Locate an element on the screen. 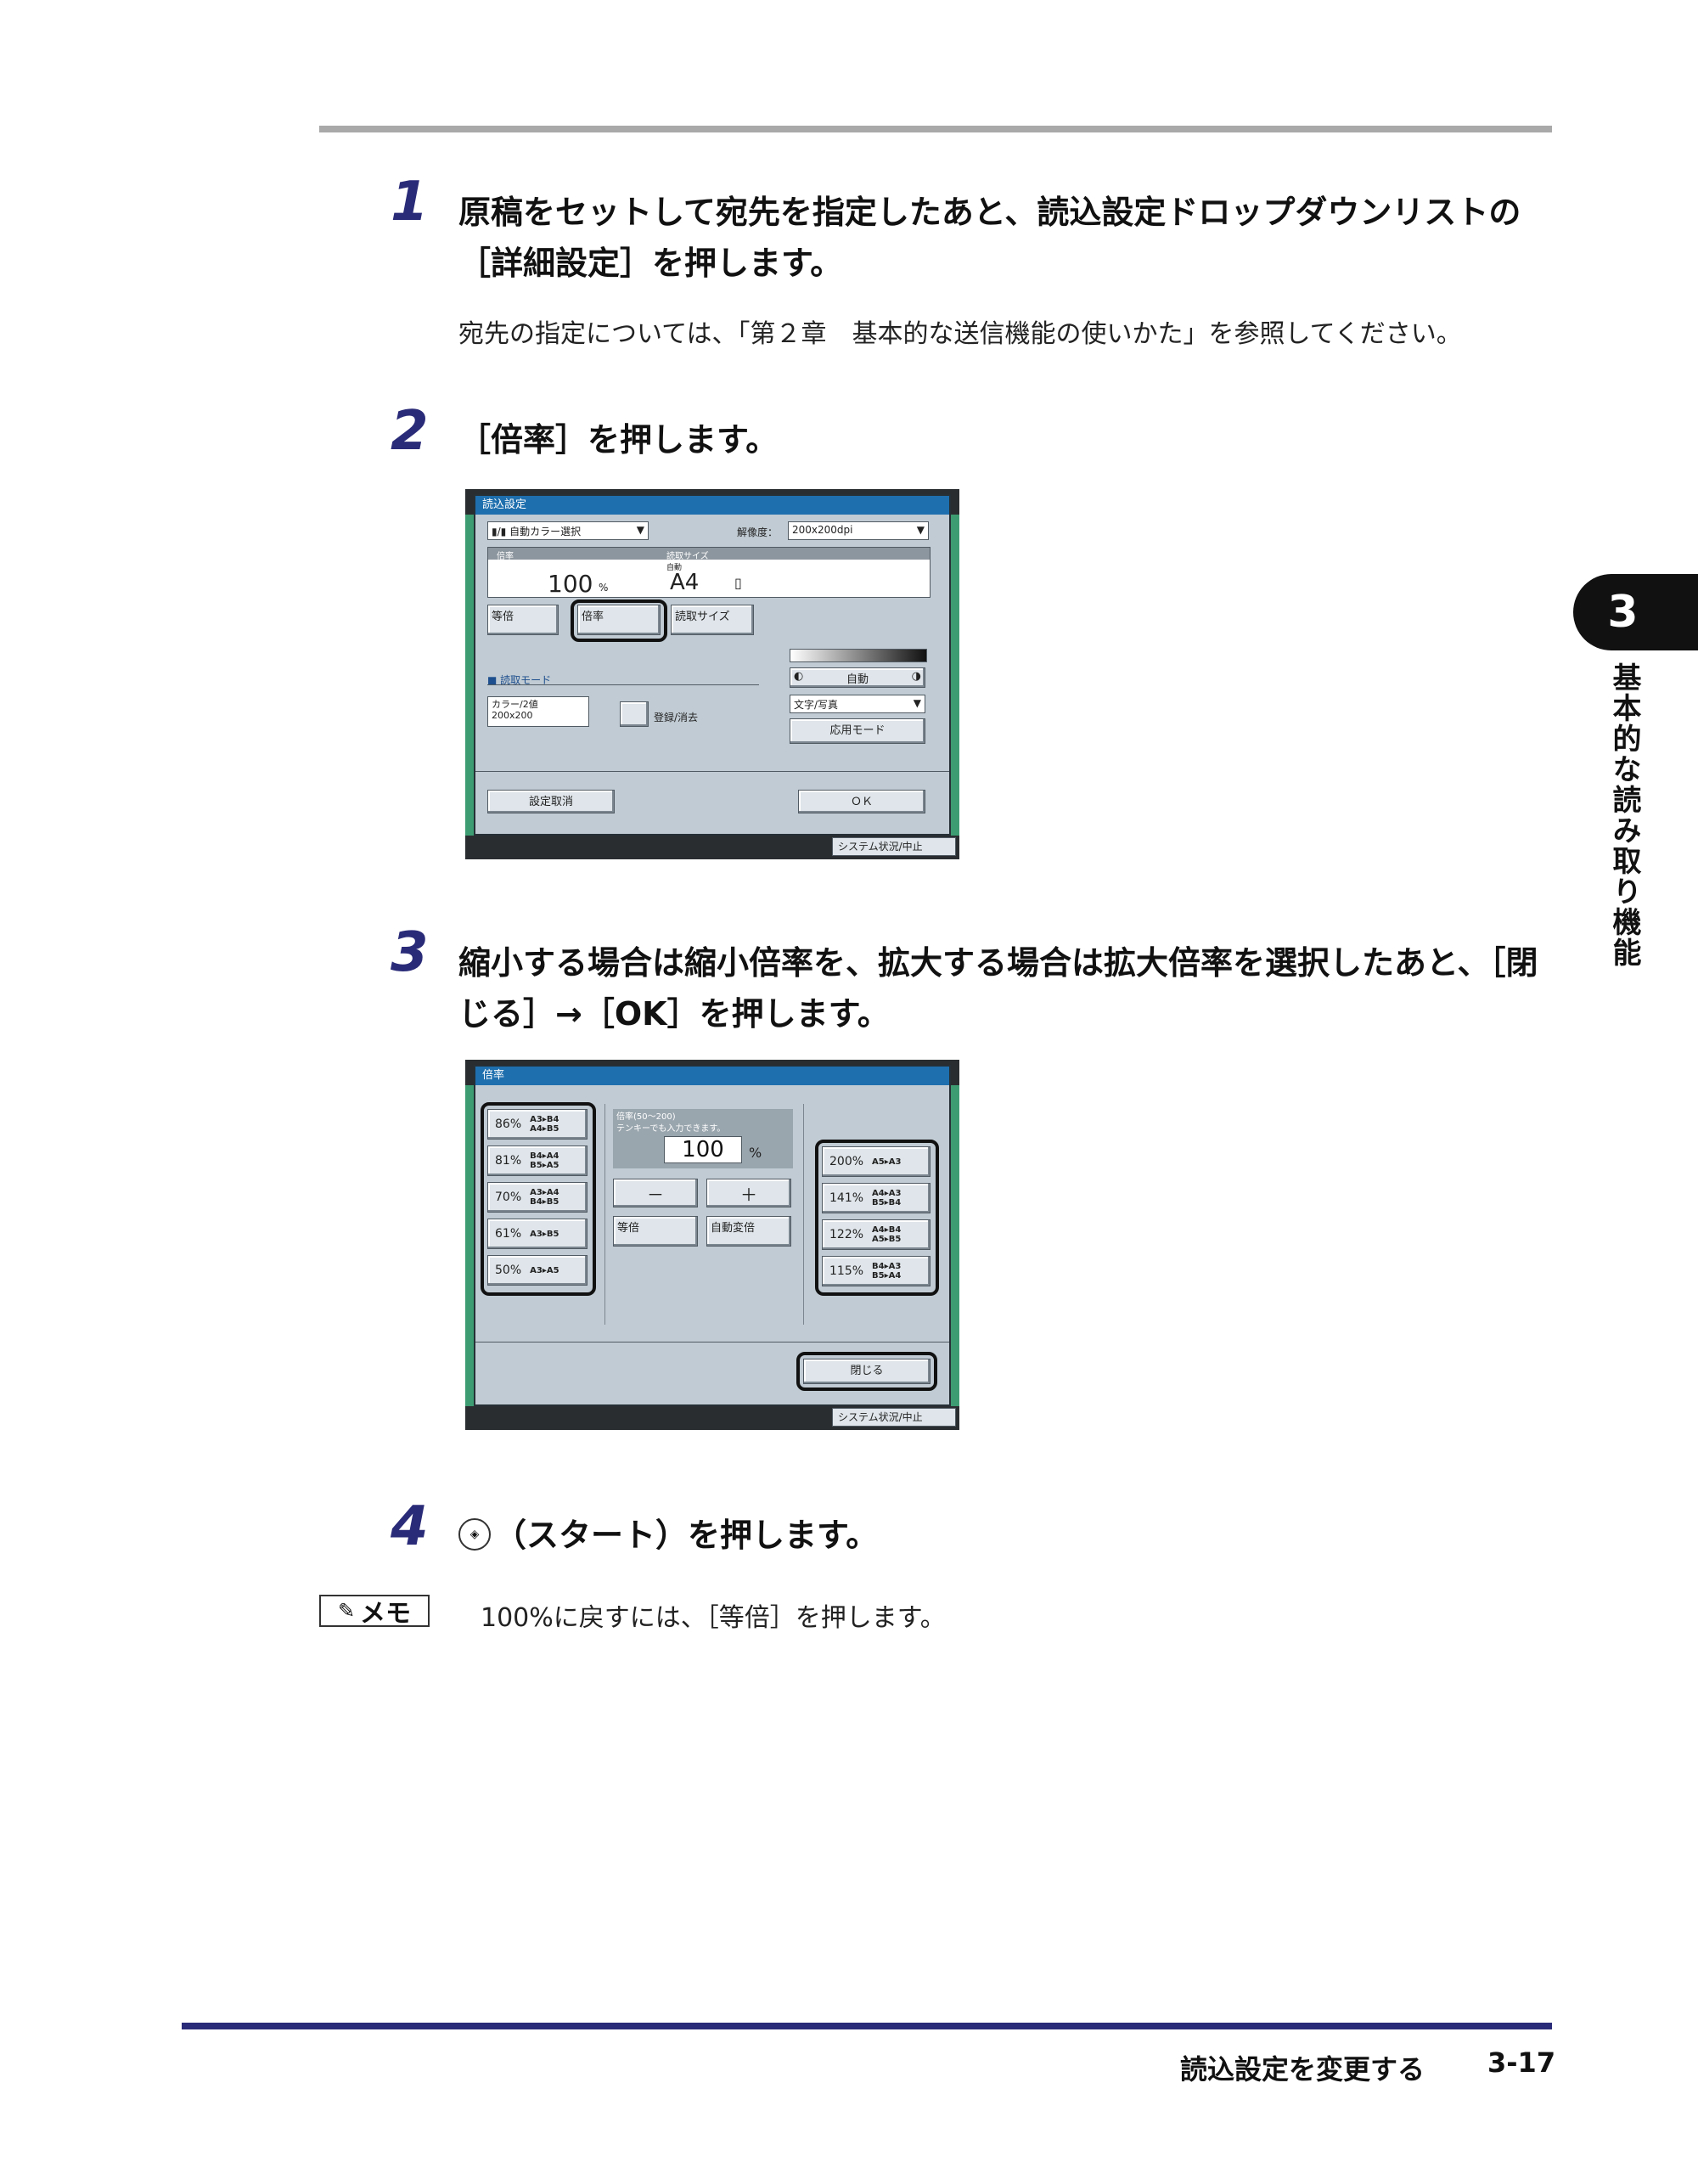 This screenshot has height=2184, width=1698. cancel-settings-button: 設定取消 is located at coordinates (551, 801).